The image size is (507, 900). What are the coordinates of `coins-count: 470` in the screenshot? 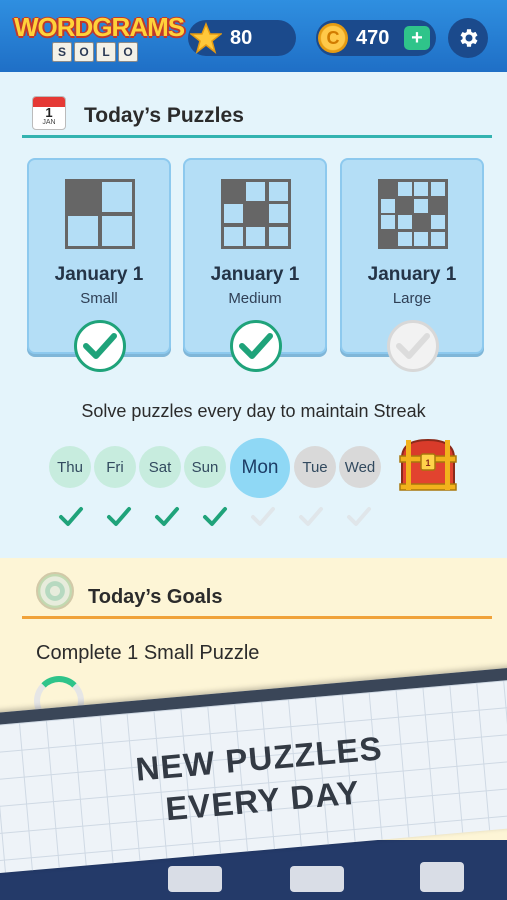 It's located at (373, 37).